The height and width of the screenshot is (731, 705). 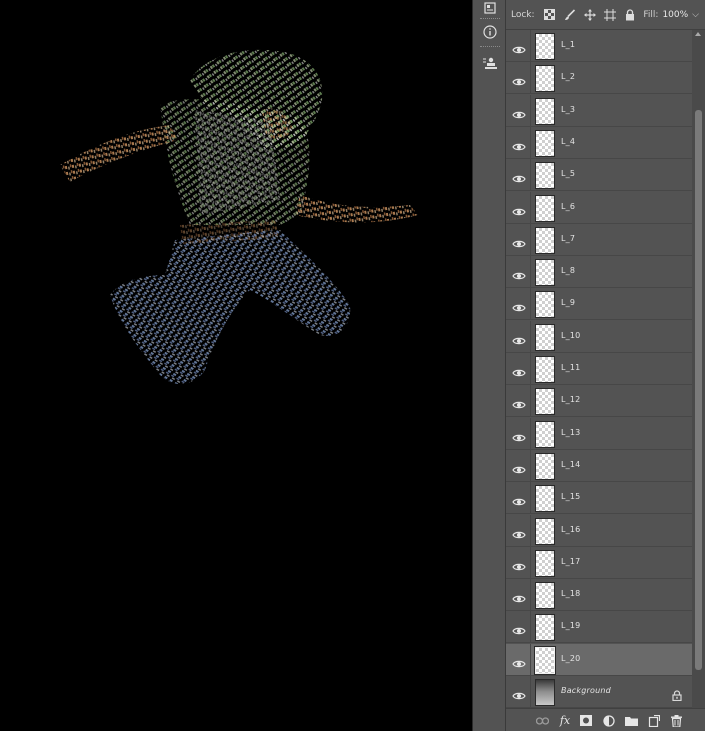 What do you see at coordinates (570, 335) in the screenshot?
I see `layer-name: L_10` at bounding box center [570, 335].